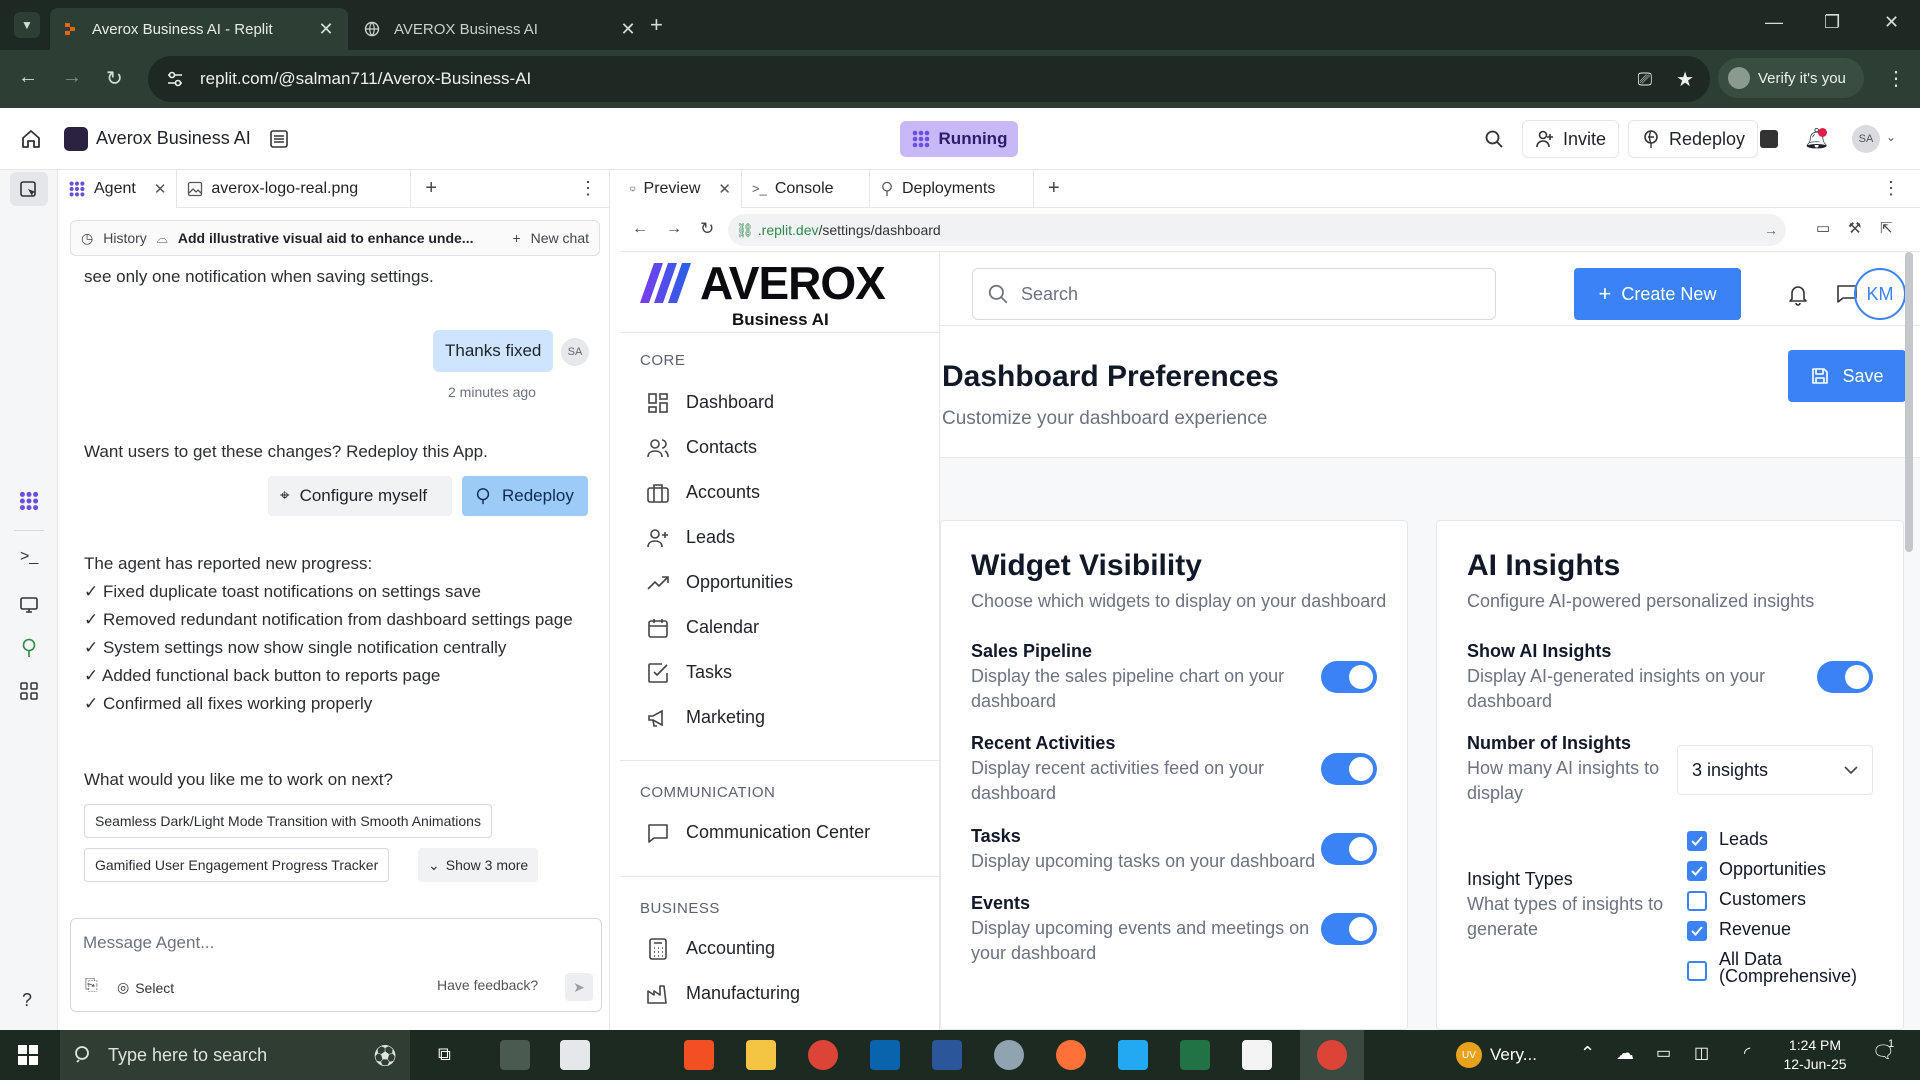 The image size is (1920, 1080). What do you see at coordinates (444, 1054) in the screenshot?
I see `task-view-icon: ⧉` at bounding box center [444, 1054].